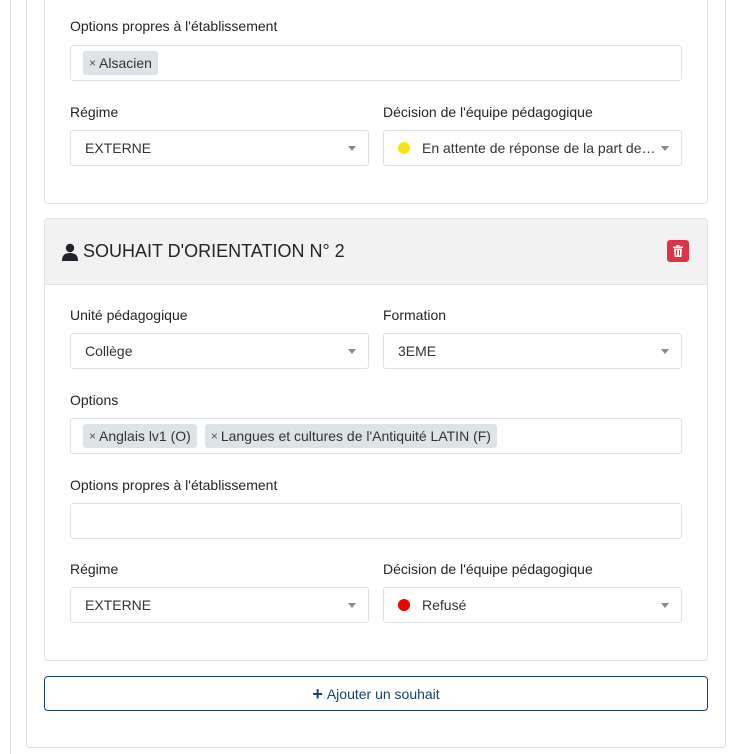  What do you see at coordinates (94, 400) in the screenshot?
I see `options-label: Options` at bounding box center [94, 400].